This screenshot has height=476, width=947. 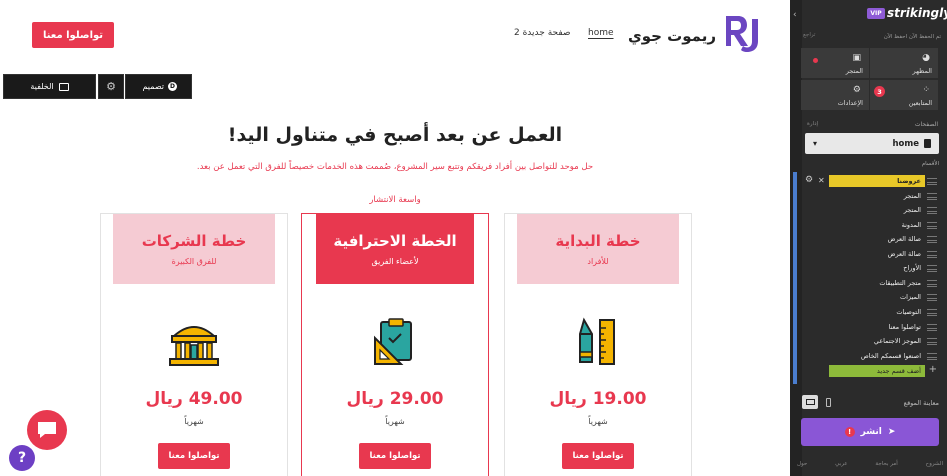 I want to click on clipboard-ruler-icon, so click(x=393, y=341).